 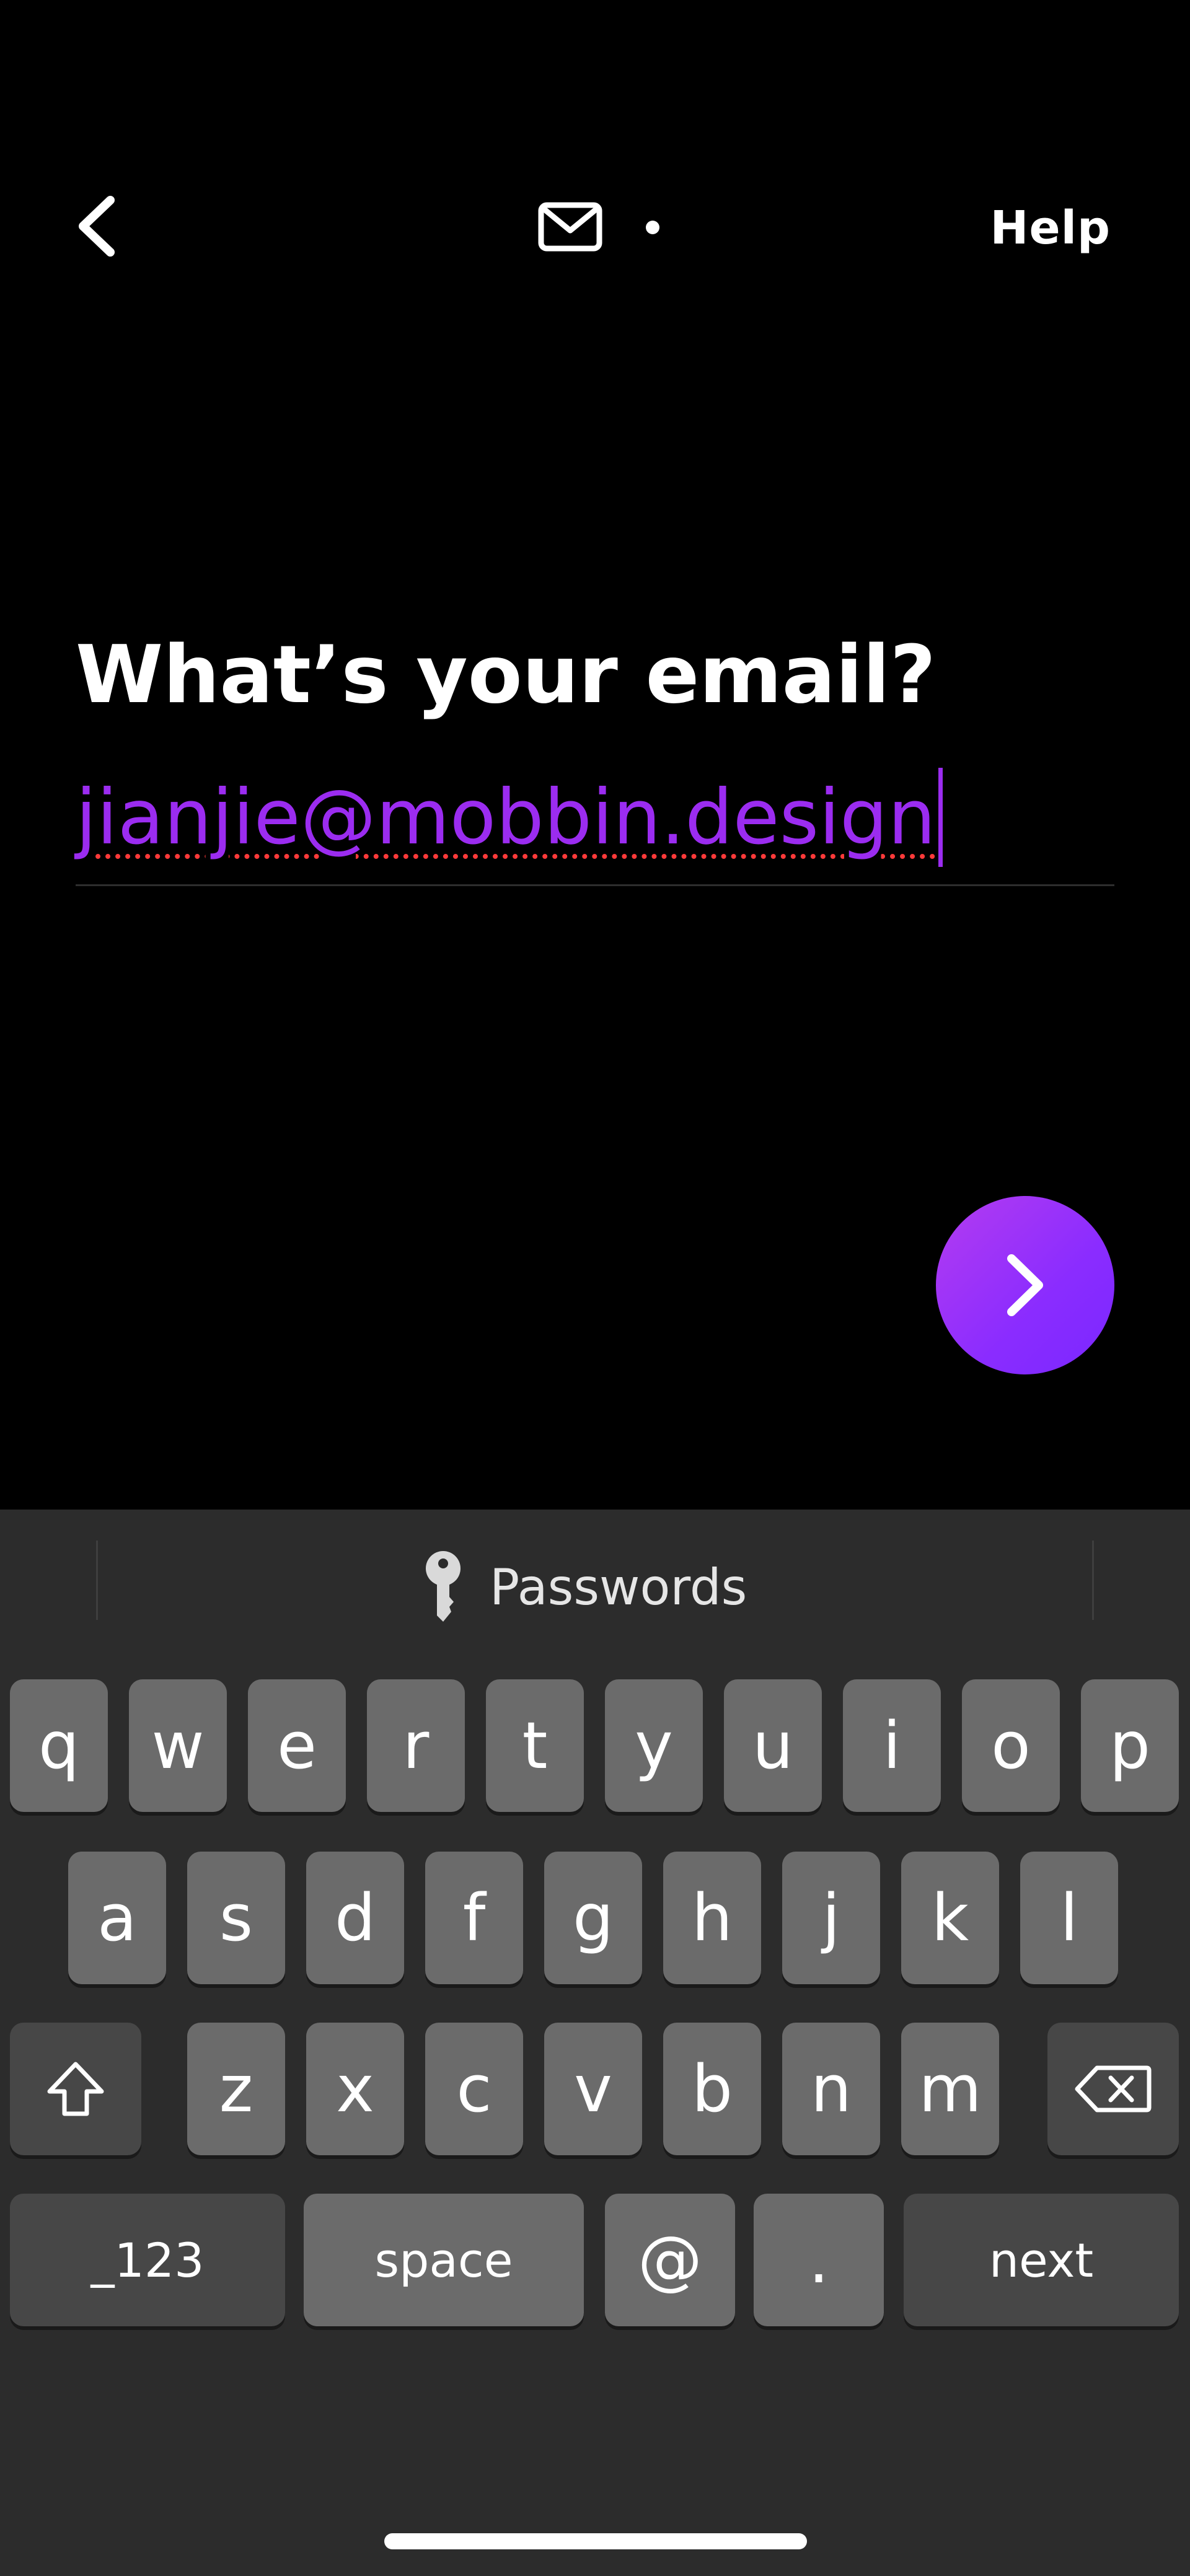 I want to click on key-n: n, so click(x=831, y=2089).